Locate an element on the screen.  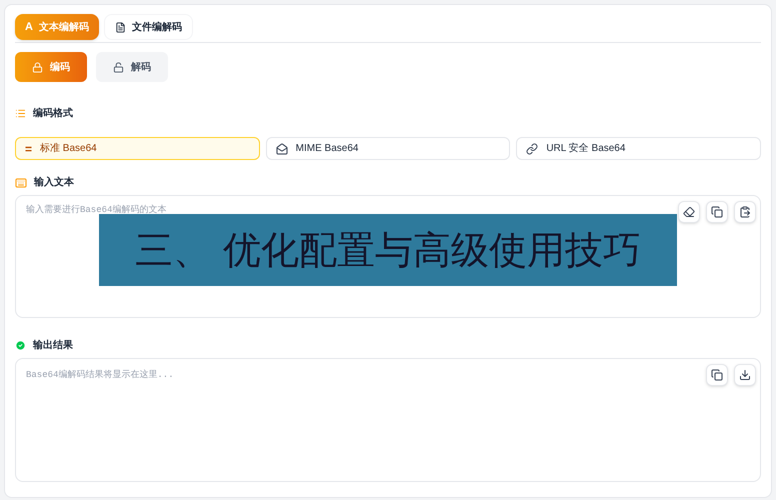
format-option: MIME Base64 is located at coordinates (388, 148).